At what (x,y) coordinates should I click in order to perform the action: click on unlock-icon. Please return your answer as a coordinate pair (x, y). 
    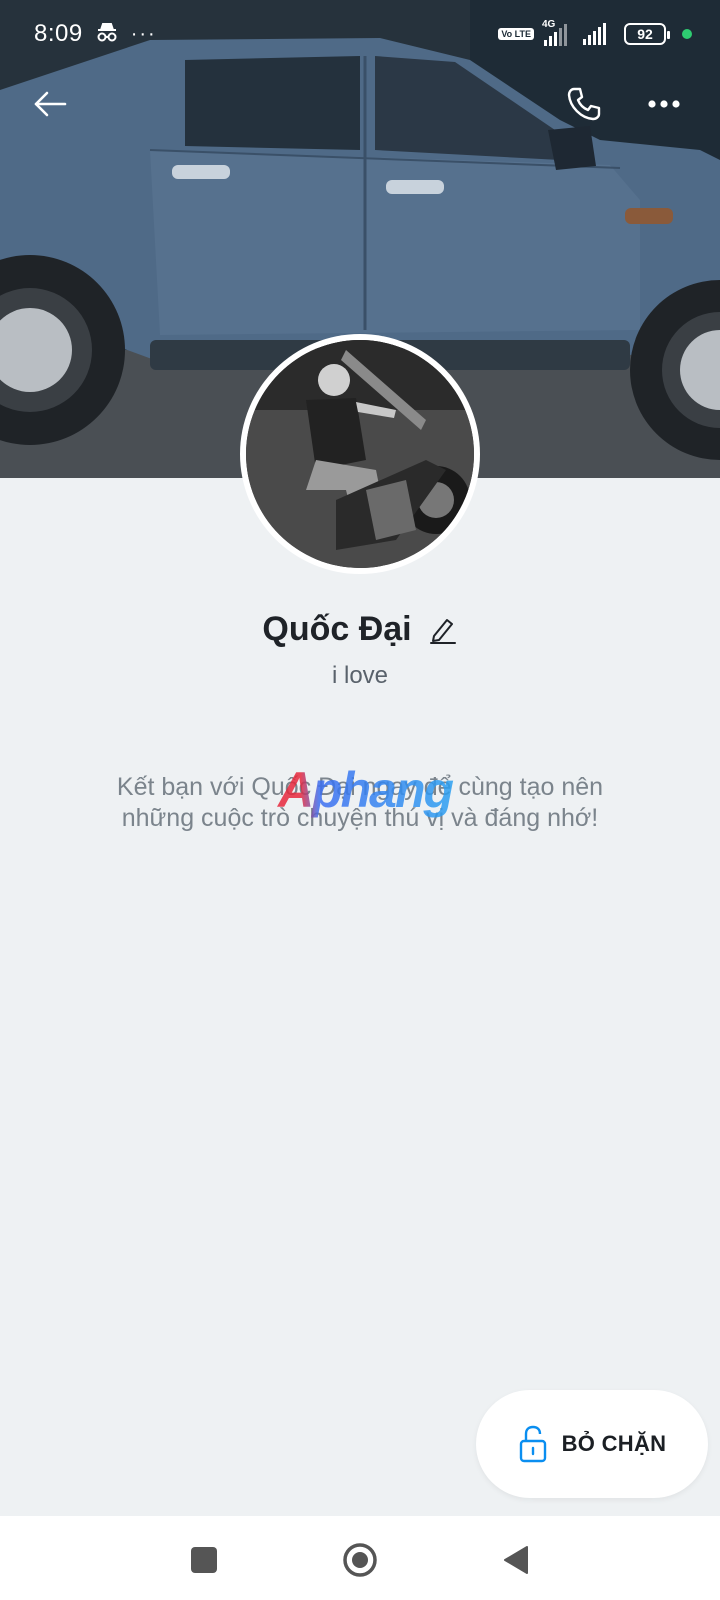
    Looking at the image, I should click on (532, 1444).